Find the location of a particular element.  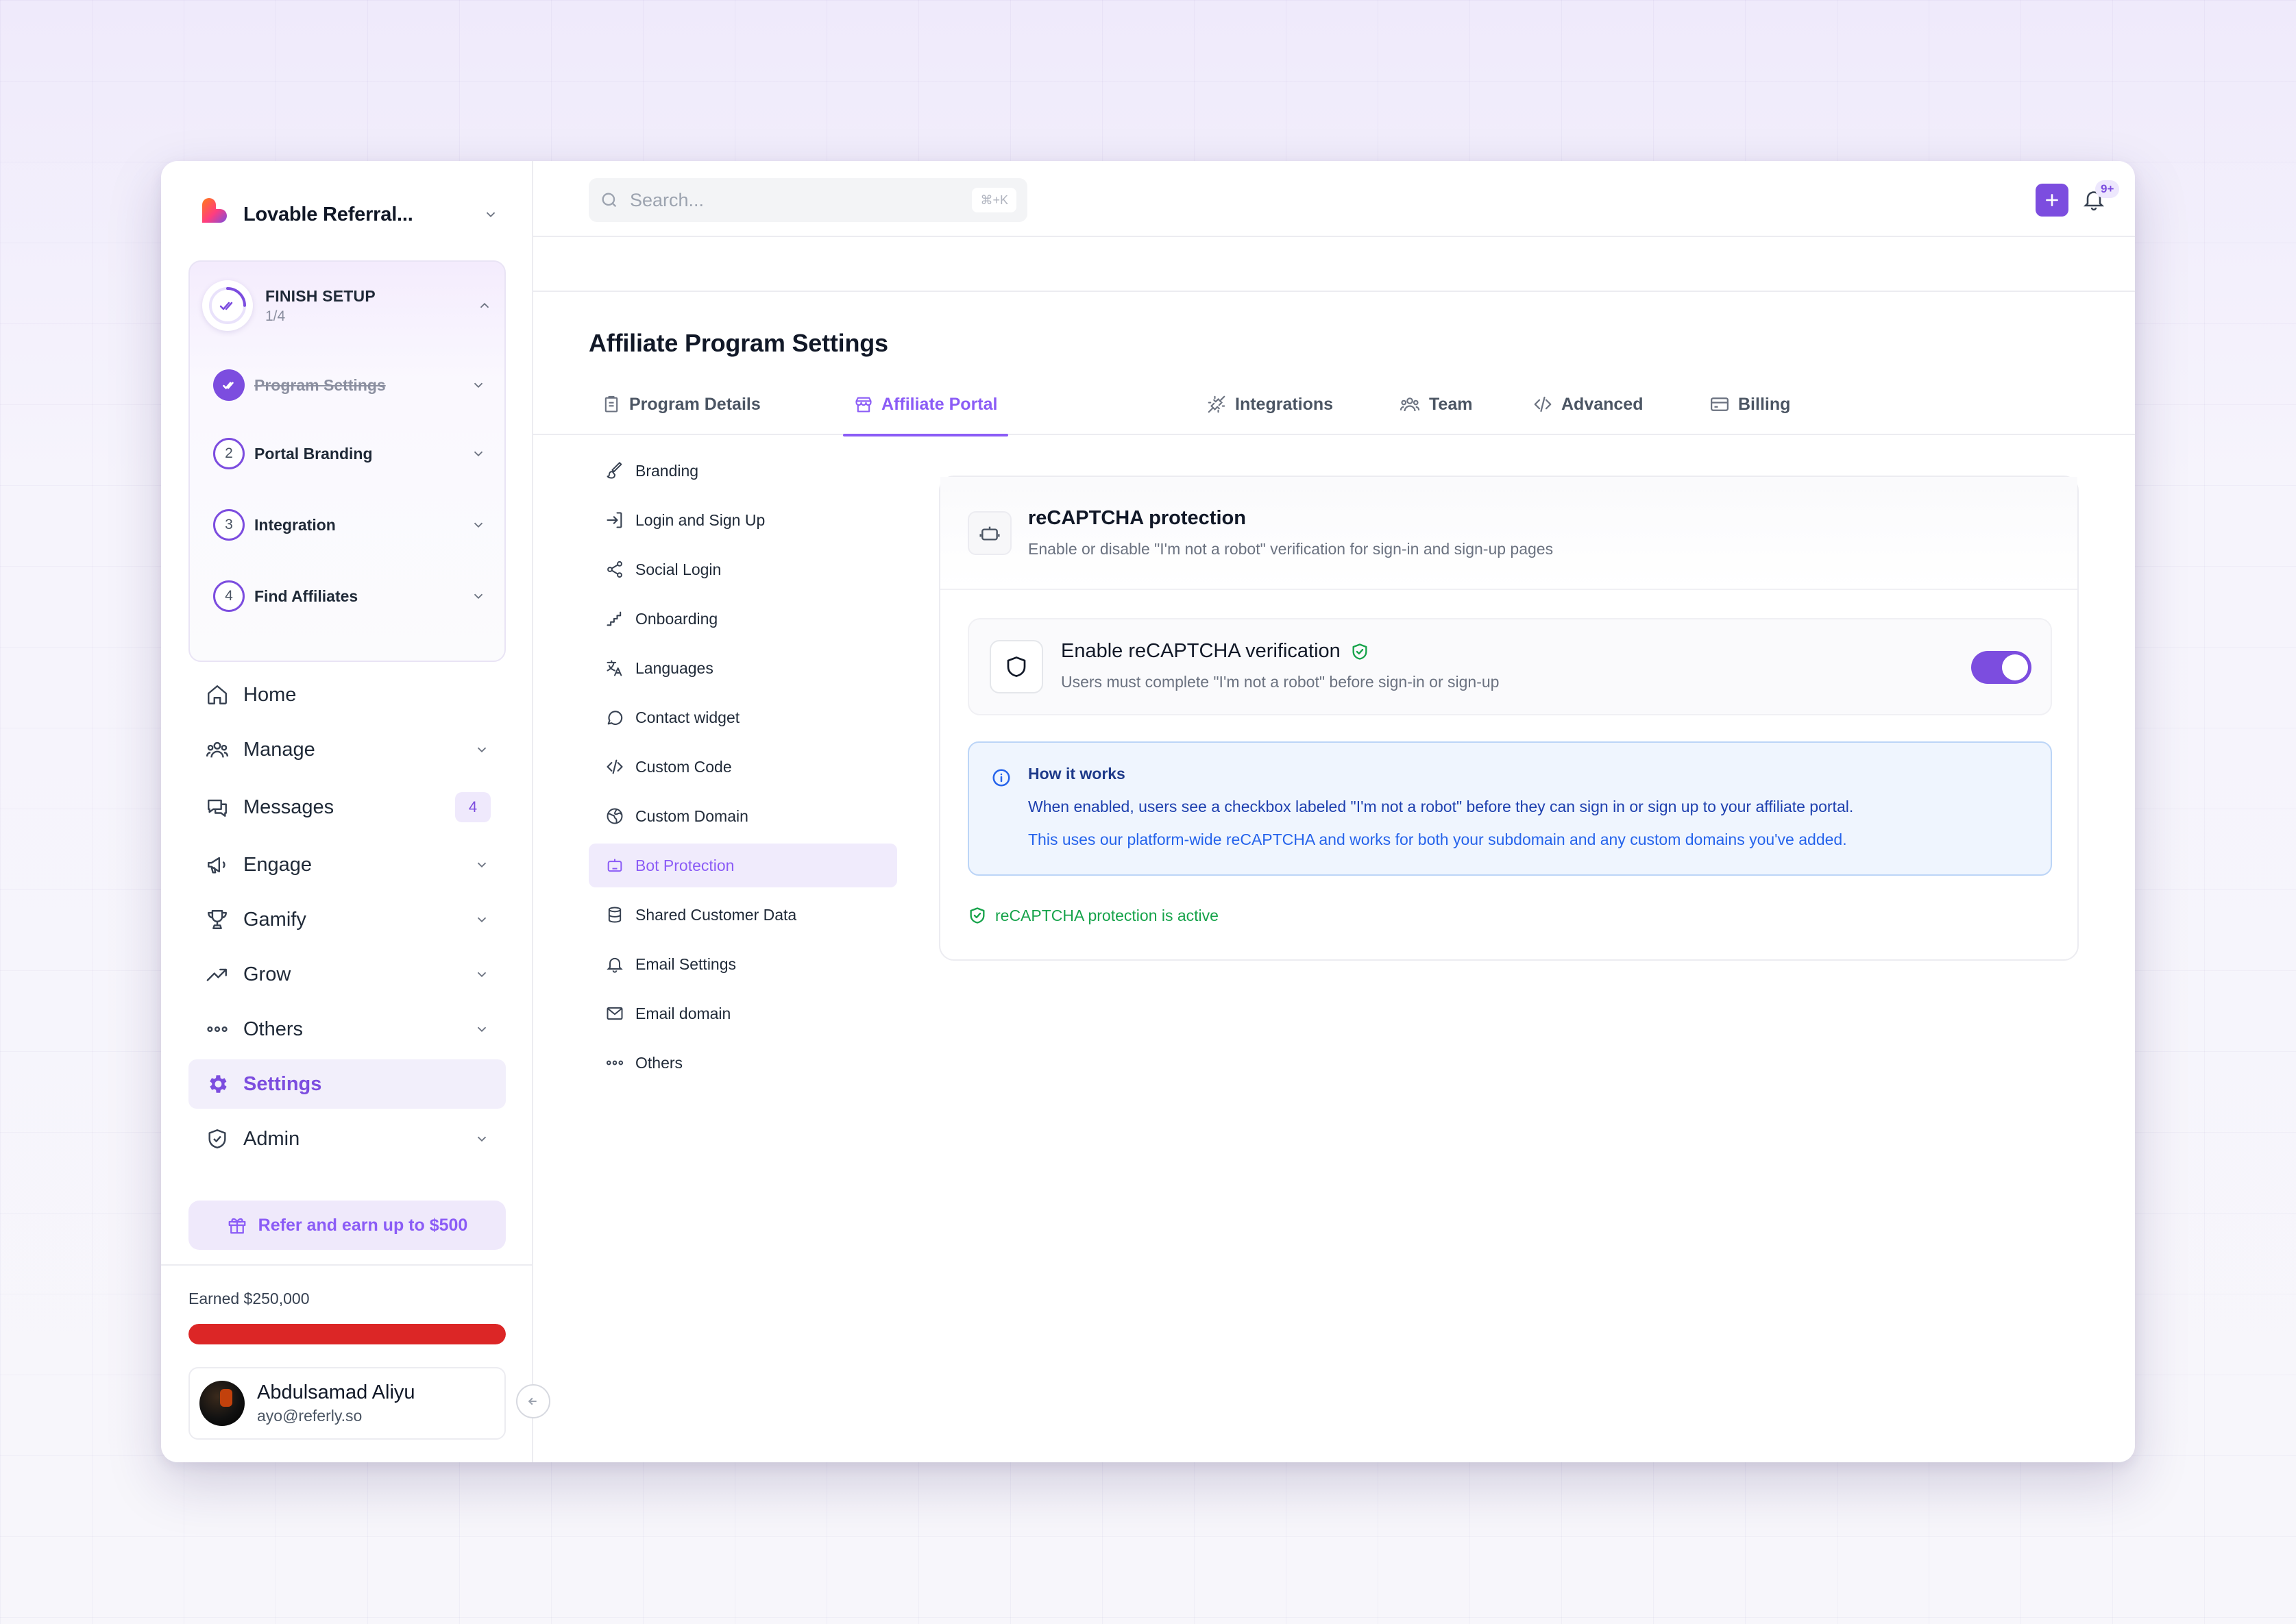

avatar is located at coordinates (222, 1403).